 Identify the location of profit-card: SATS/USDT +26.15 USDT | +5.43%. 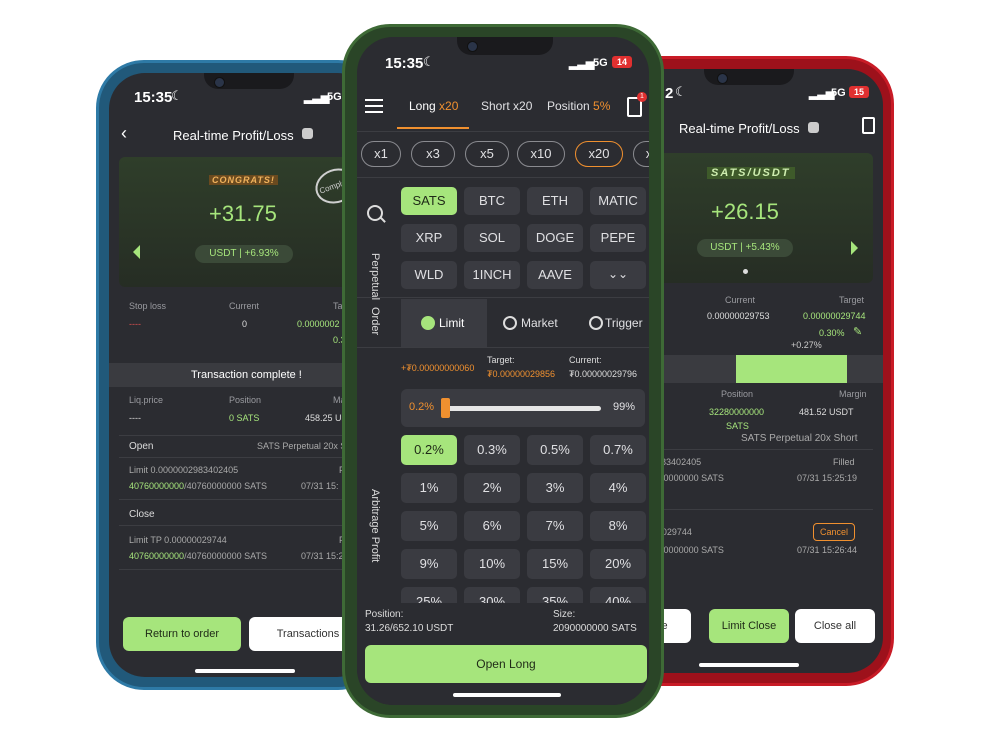
(751, 218).